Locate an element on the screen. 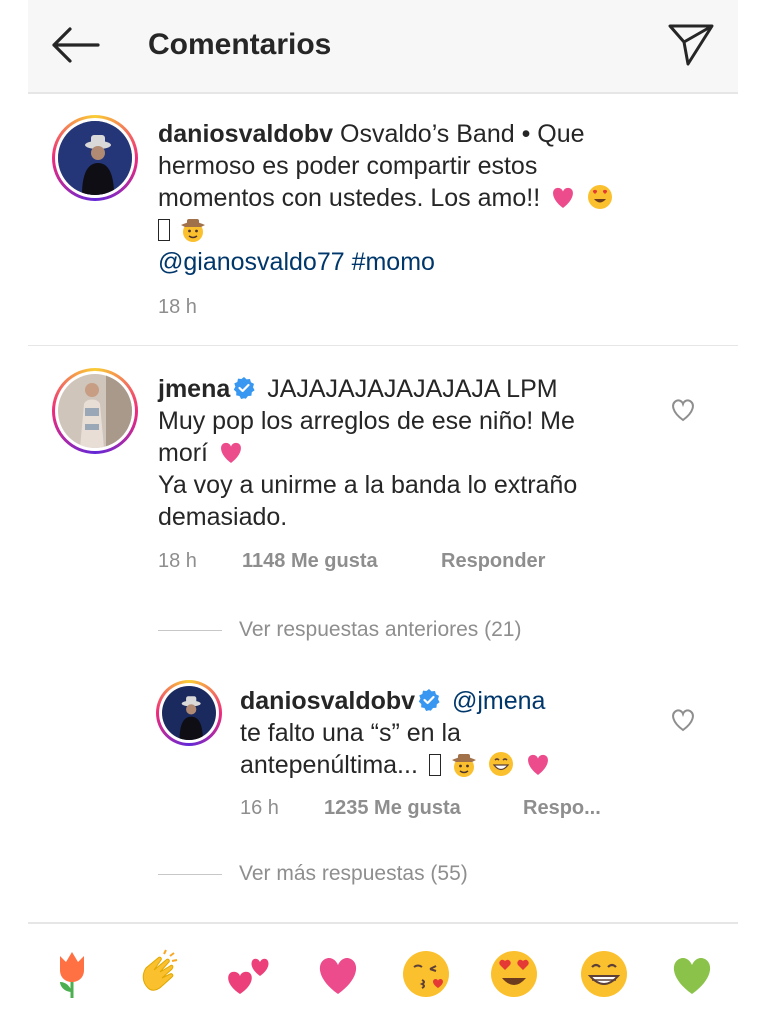 The width and height of the screenshot is (767, 1028). header-bar: Comentarios is located at coordinates (383, 47).